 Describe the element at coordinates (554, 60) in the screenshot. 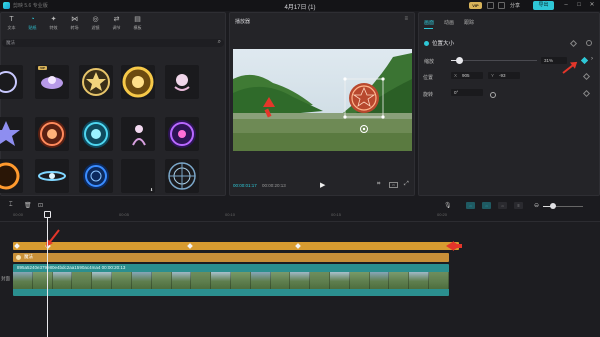

I see `scale-value-field: 31%` at that location.